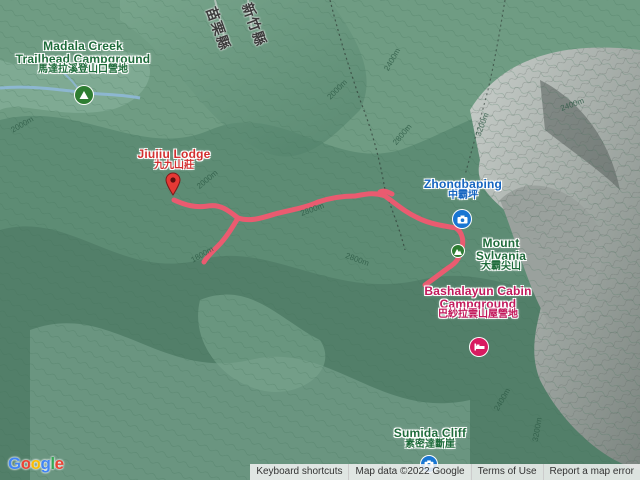 Image resolution: width=640 pixels, height=480 pixels. What do you see at coordinates (299, 472) in the screenshot?
I see `keyboard-shortcuts-link: Keyboard shortcuts` at bounding box center [299, 472].